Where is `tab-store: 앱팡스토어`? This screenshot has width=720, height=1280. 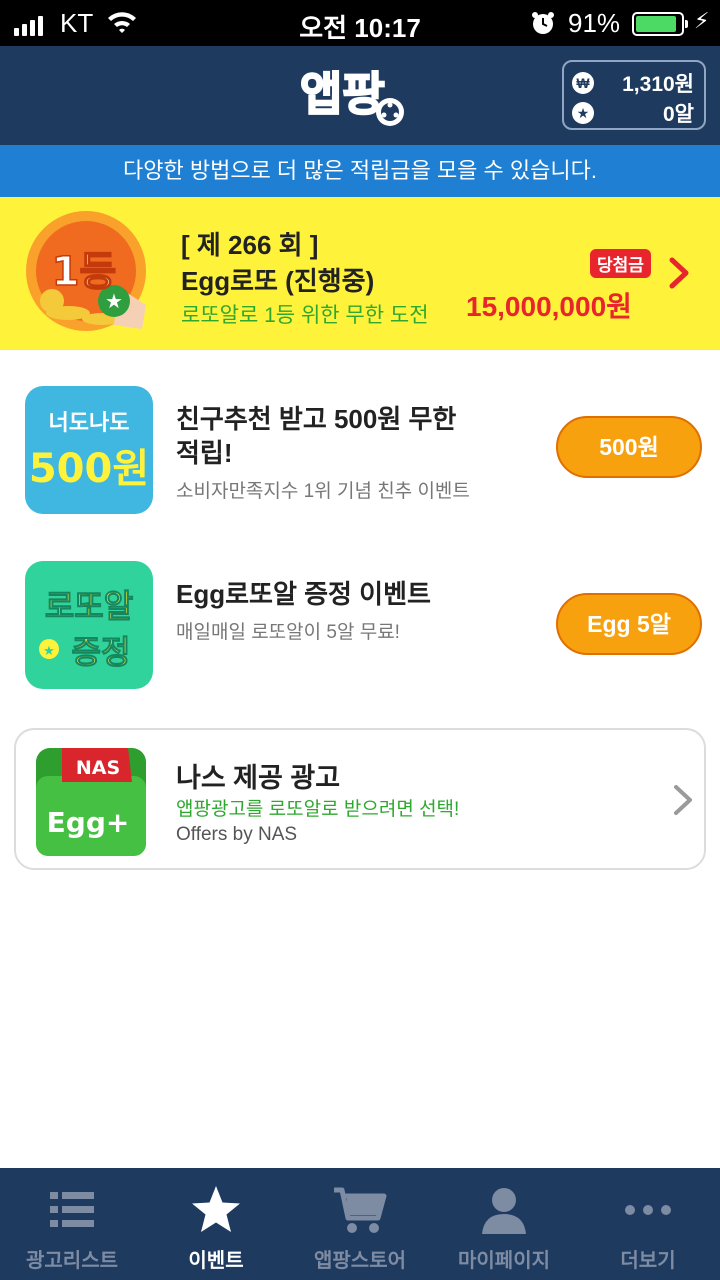 tab-store: 앱팡스토어 is located at coordinates (360, 1224).